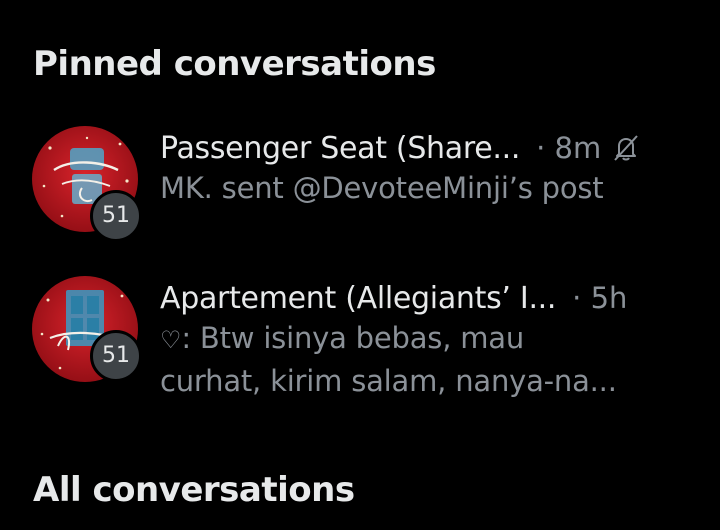 The height and width of the screenshot is (530, 720). I want to click on message-preview-line: MK. sent @DevoteeMinji’s post, so click(382, 188).